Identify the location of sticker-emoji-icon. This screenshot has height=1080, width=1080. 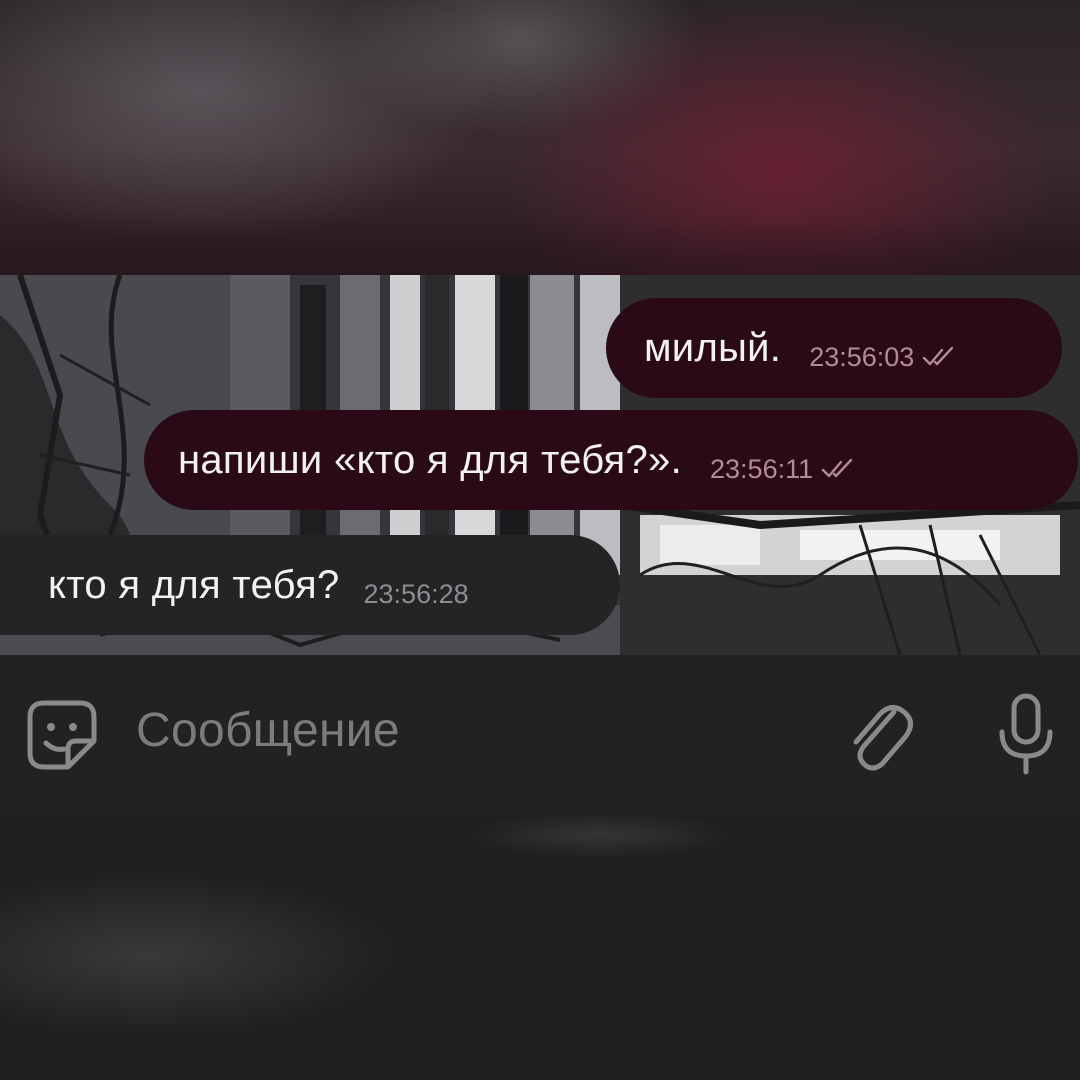
(62, 735).